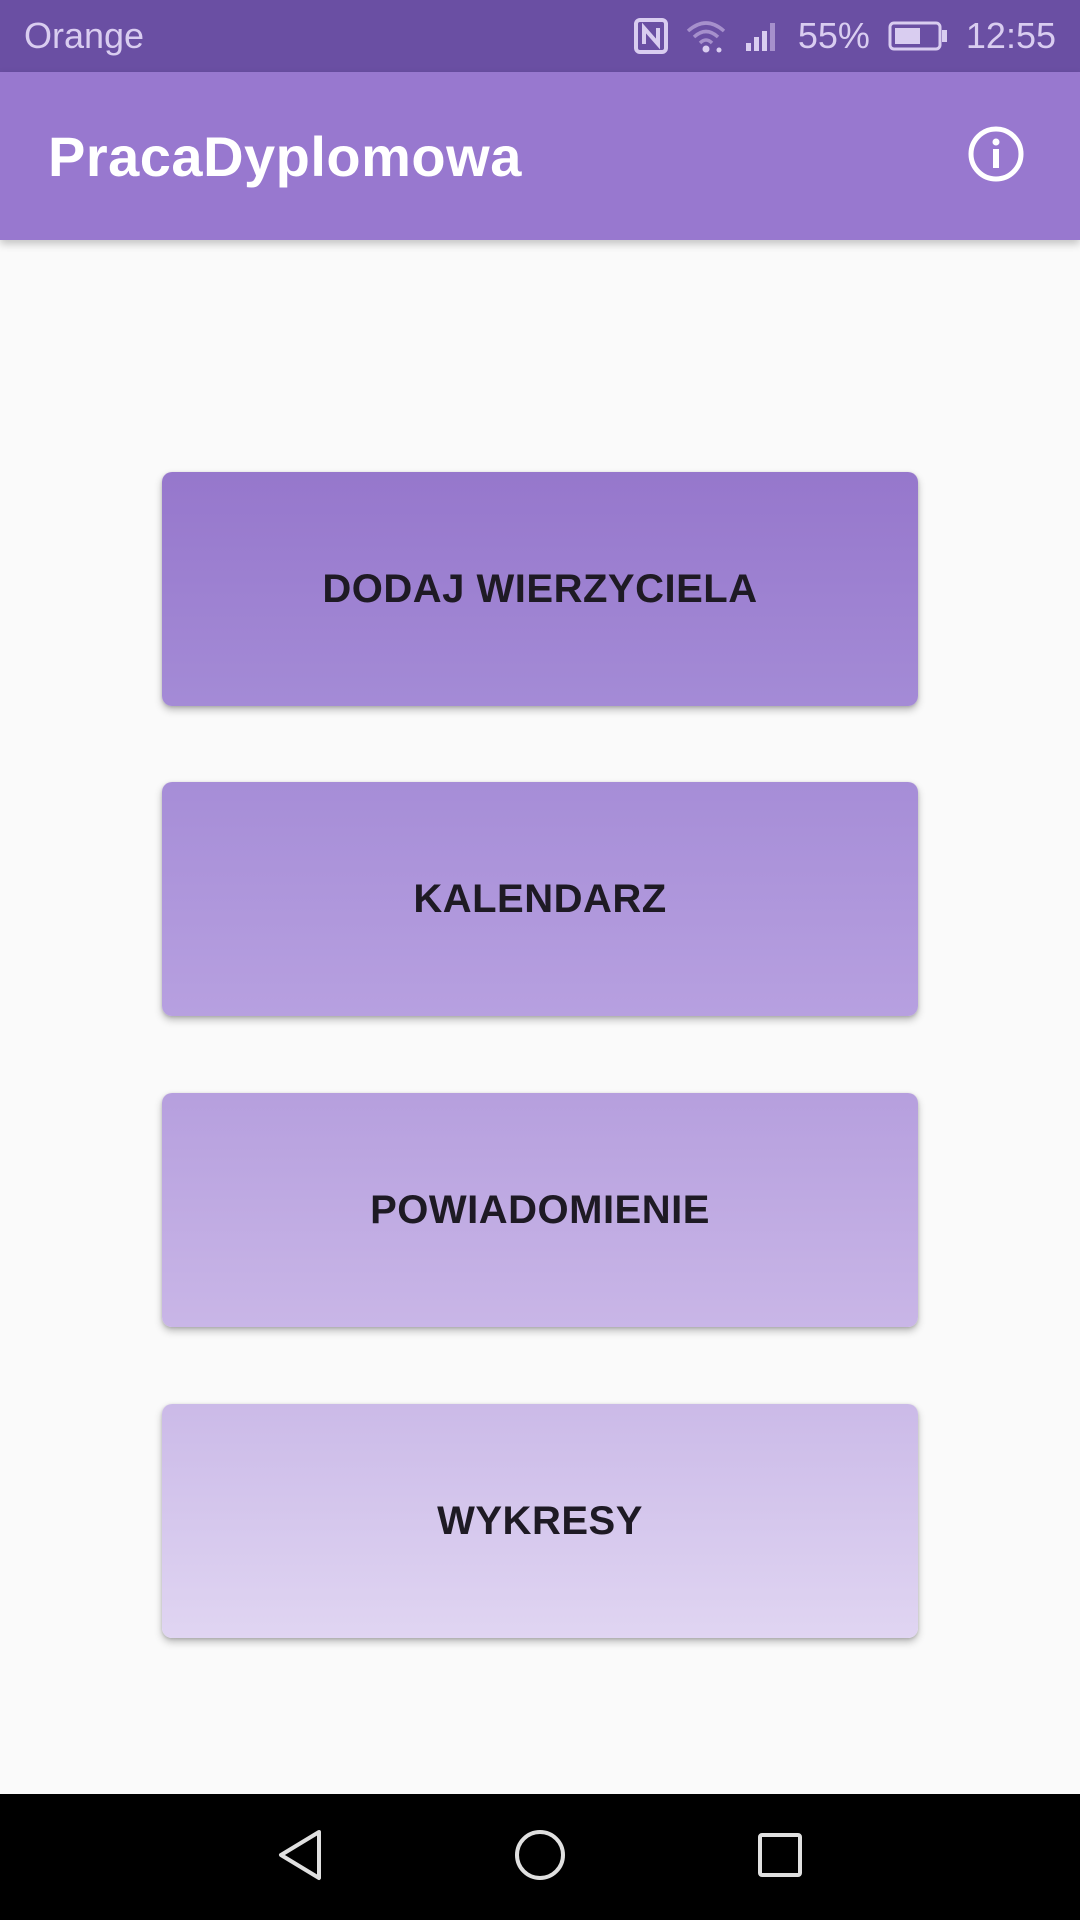  I want to click on back-icon, so click(300, 1857).